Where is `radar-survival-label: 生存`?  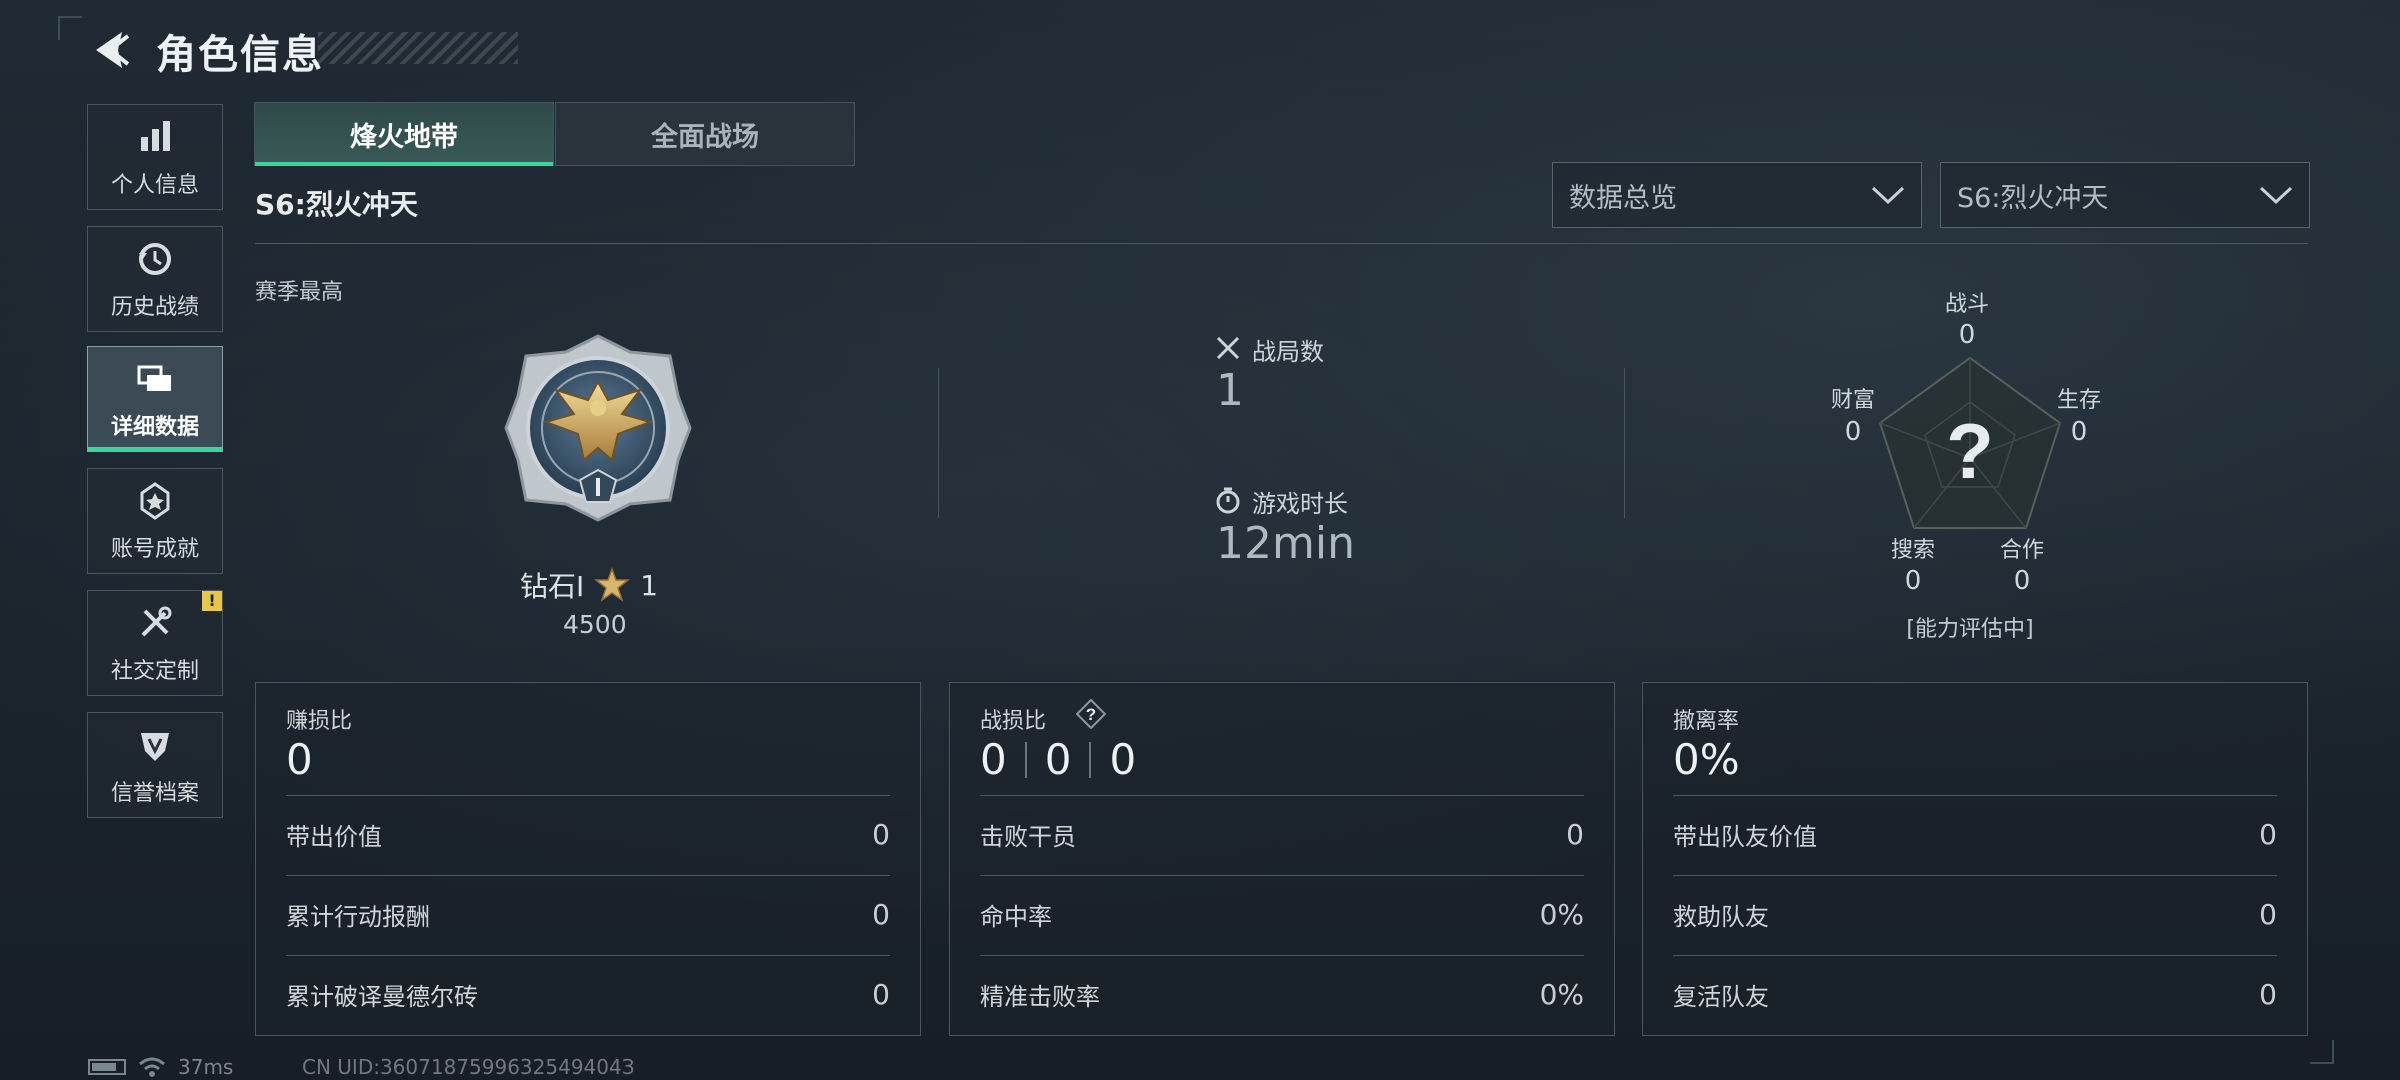 radar-survival-label: 生存 is located at coordinates (2078, 400).